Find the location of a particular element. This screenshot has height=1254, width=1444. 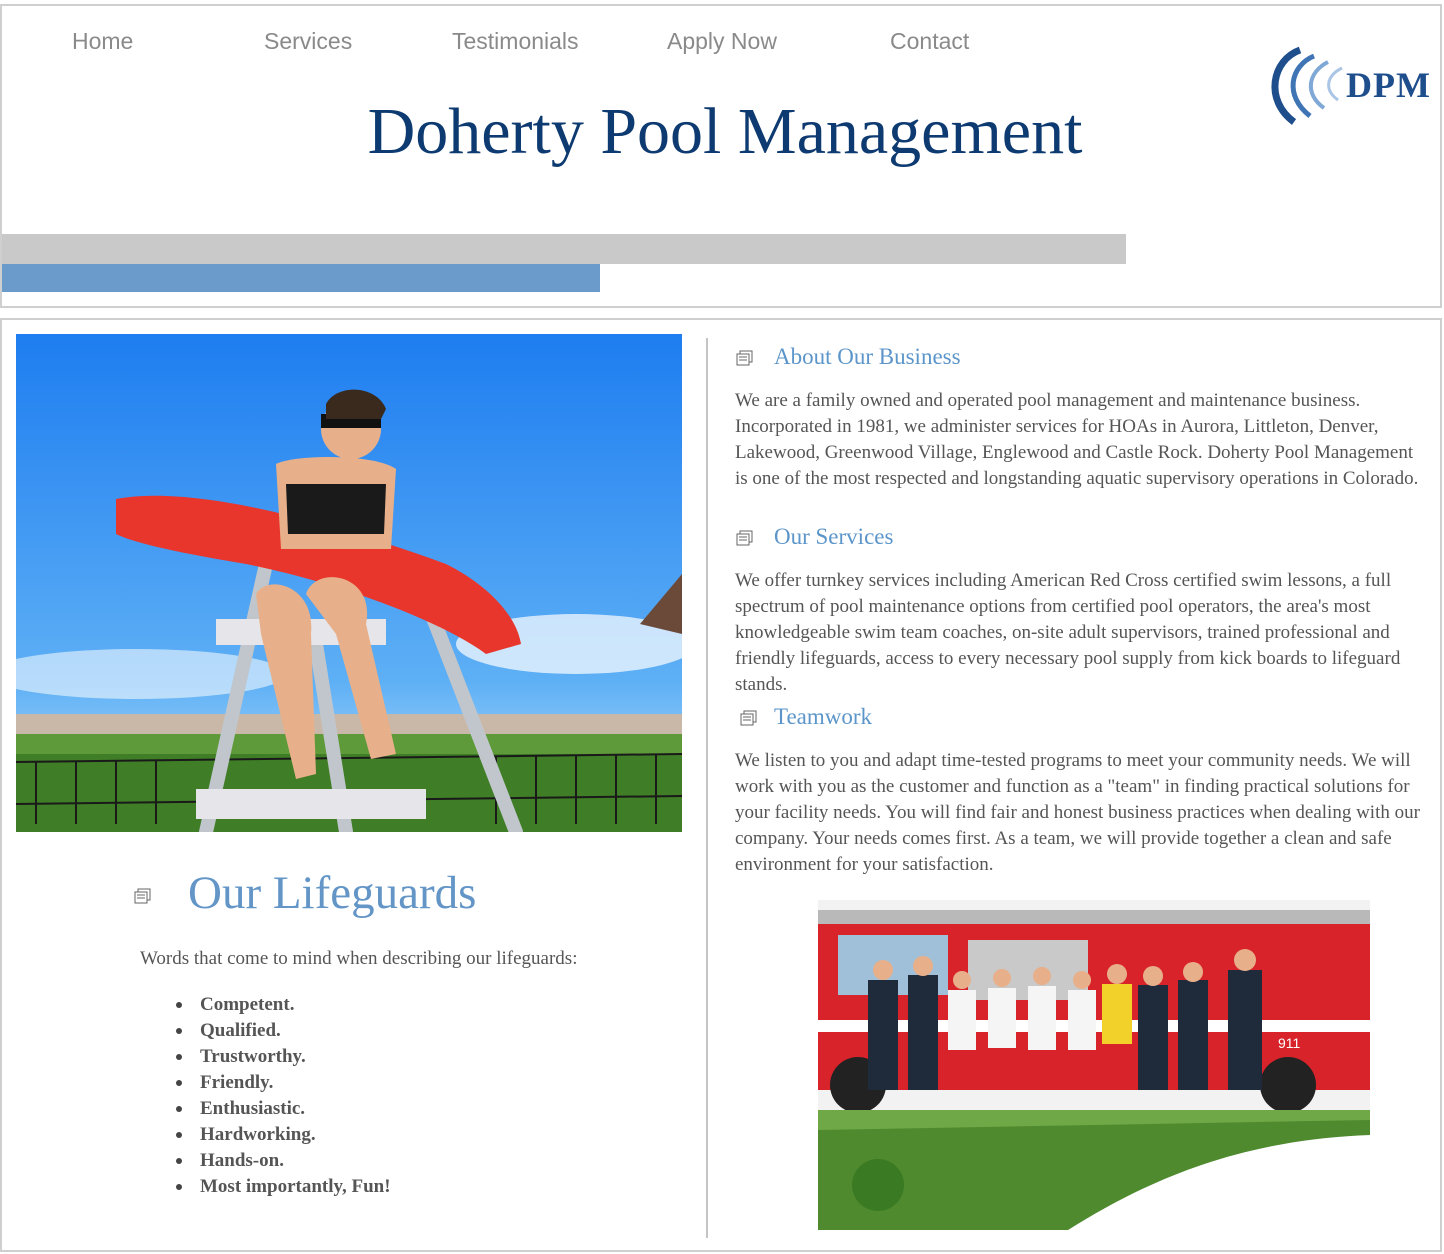

list-item: Qualified. is located at coordinates (283, 1031).